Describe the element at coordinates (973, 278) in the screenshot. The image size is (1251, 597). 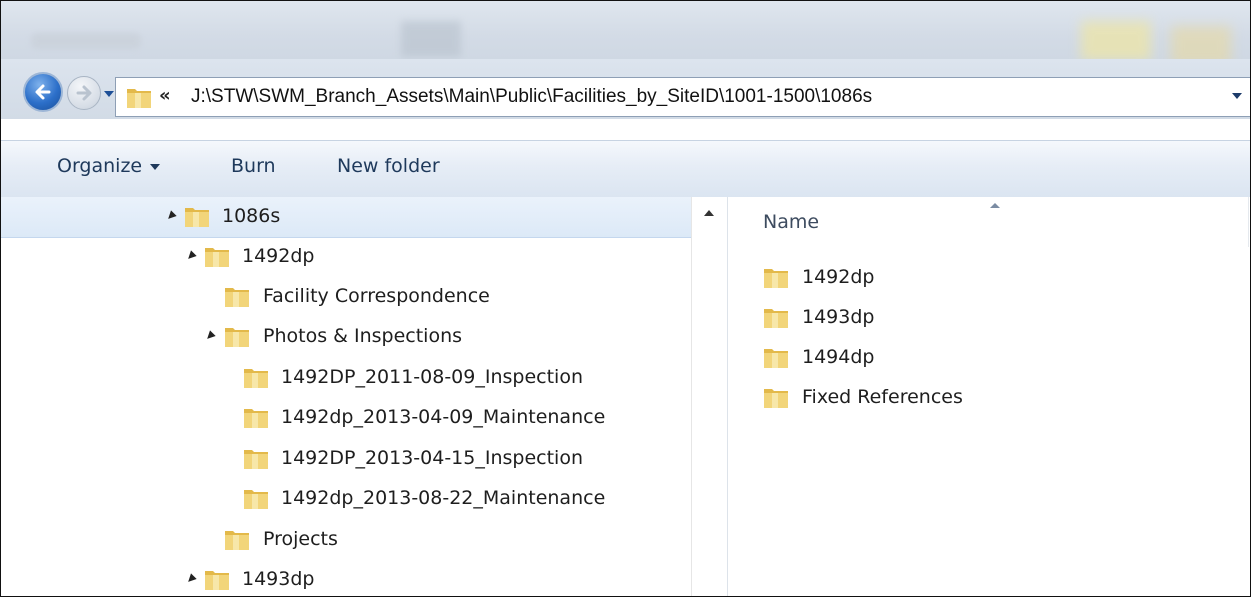
I see `file-item-1492dp: 1492dp` at that location.